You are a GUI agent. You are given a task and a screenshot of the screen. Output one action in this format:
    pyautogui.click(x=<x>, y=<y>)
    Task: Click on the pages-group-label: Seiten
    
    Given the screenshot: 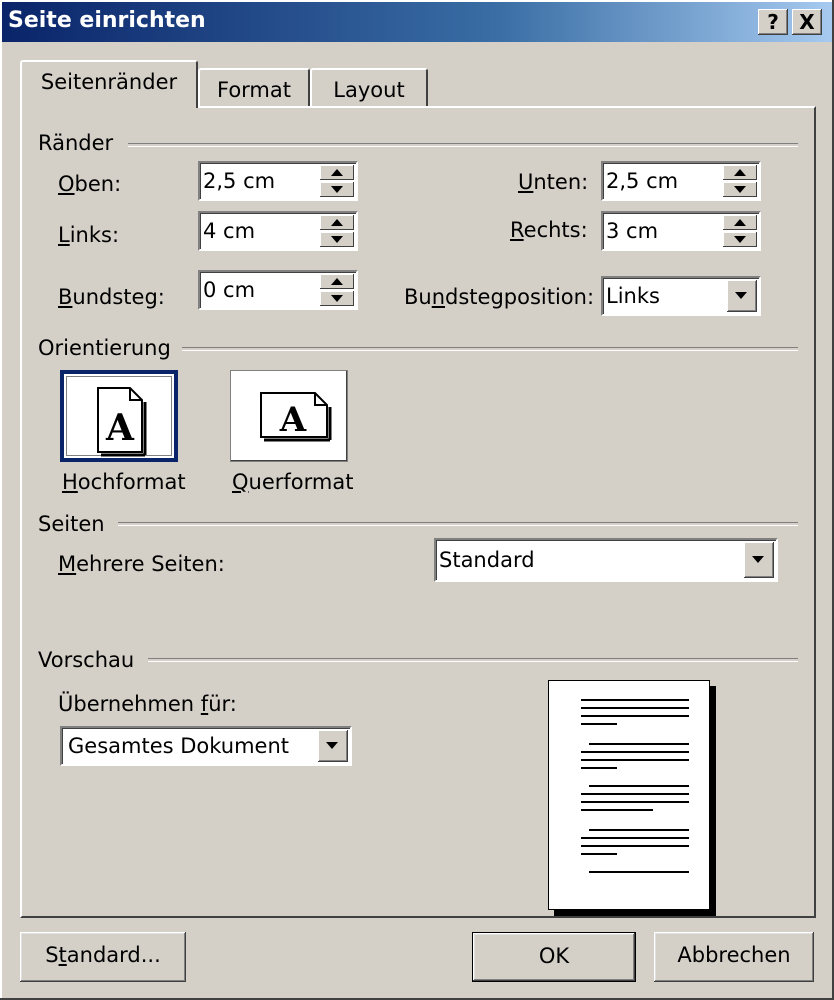 What is the action you would take?
    pyautogui.click(x=71, y=524)
    